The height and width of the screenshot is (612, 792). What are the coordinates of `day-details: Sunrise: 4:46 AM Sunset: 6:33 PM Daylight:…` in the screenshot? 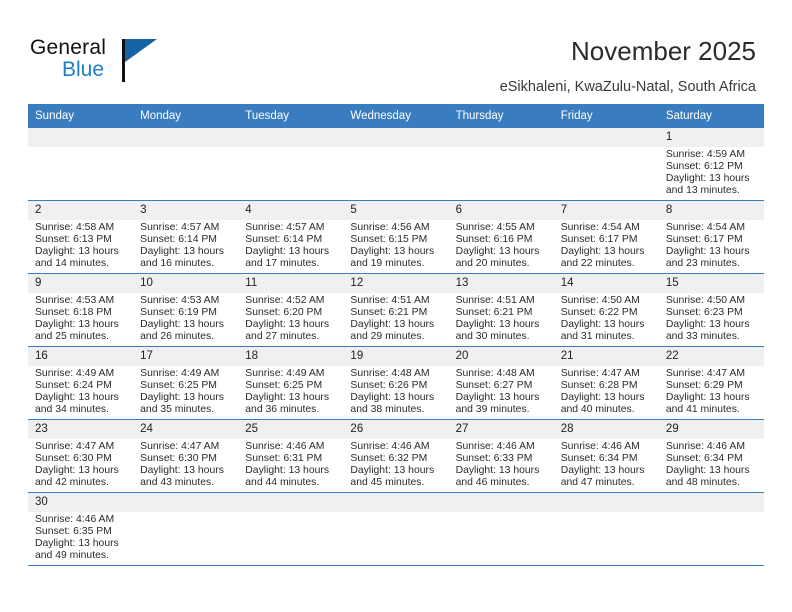 It's located at (501, 464).